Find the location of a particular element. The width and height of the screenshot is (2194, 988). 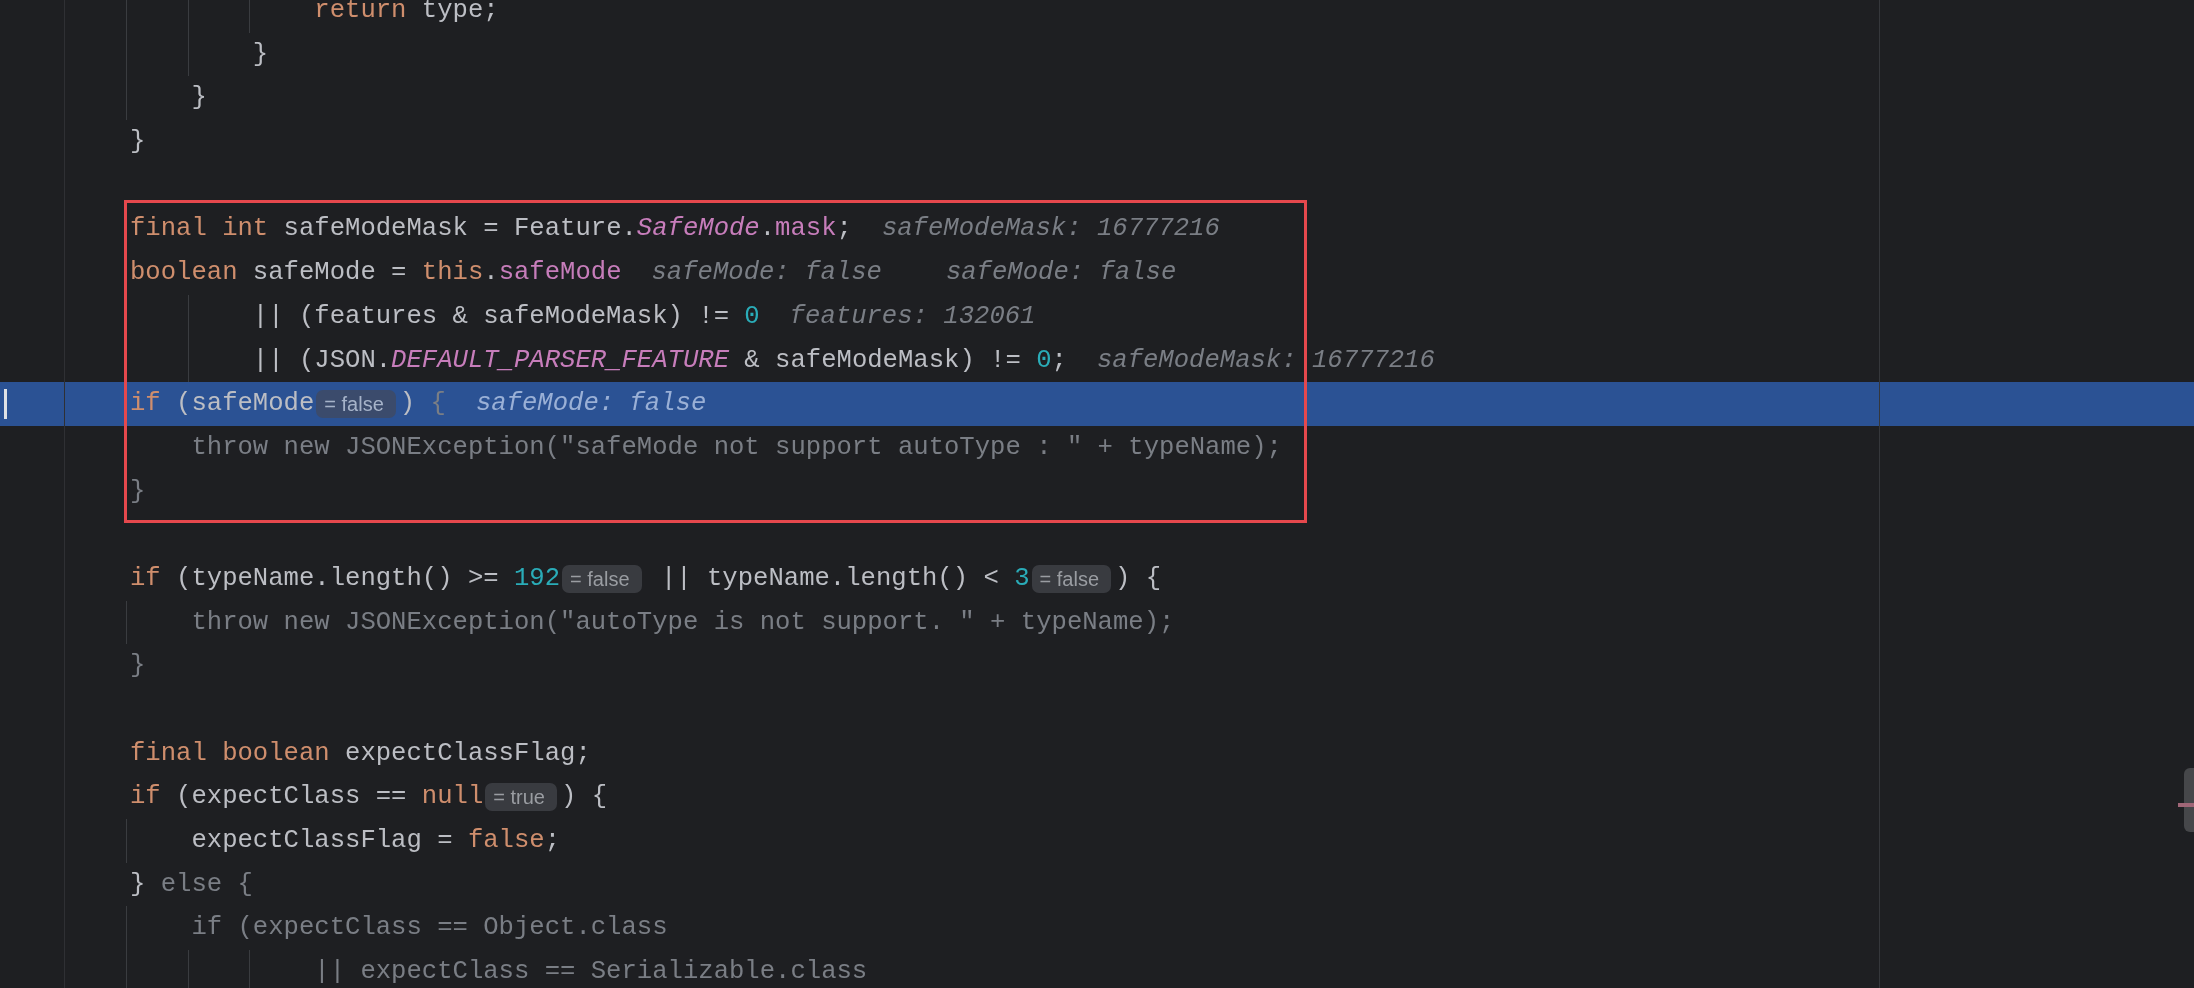

code-text: if (expectClass == Object.class is located at coordinates (429, 928).